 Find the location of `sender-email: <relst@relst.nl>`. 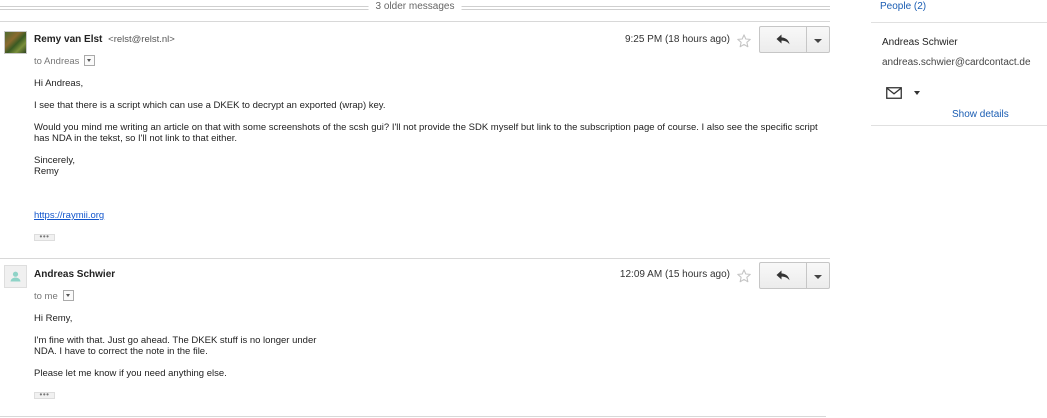

sender-email: <relst@relst.nl> is located at coordinates (141, 39).